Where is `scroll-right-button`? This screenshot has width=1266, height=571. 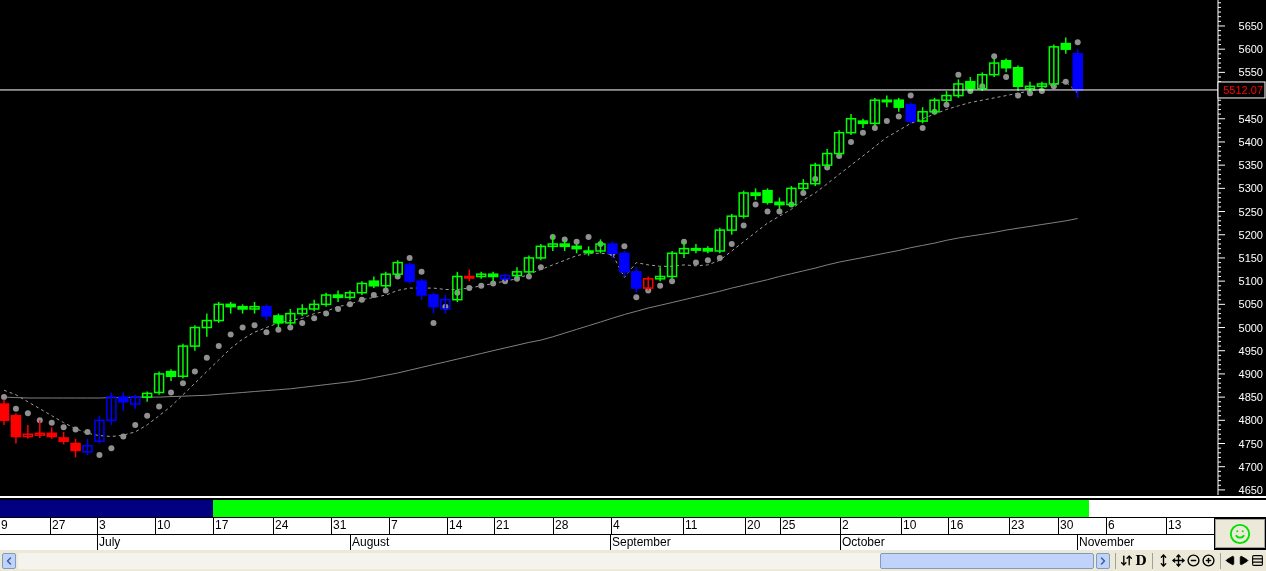
scroll-right-button is located at coordinates (1103, 560).